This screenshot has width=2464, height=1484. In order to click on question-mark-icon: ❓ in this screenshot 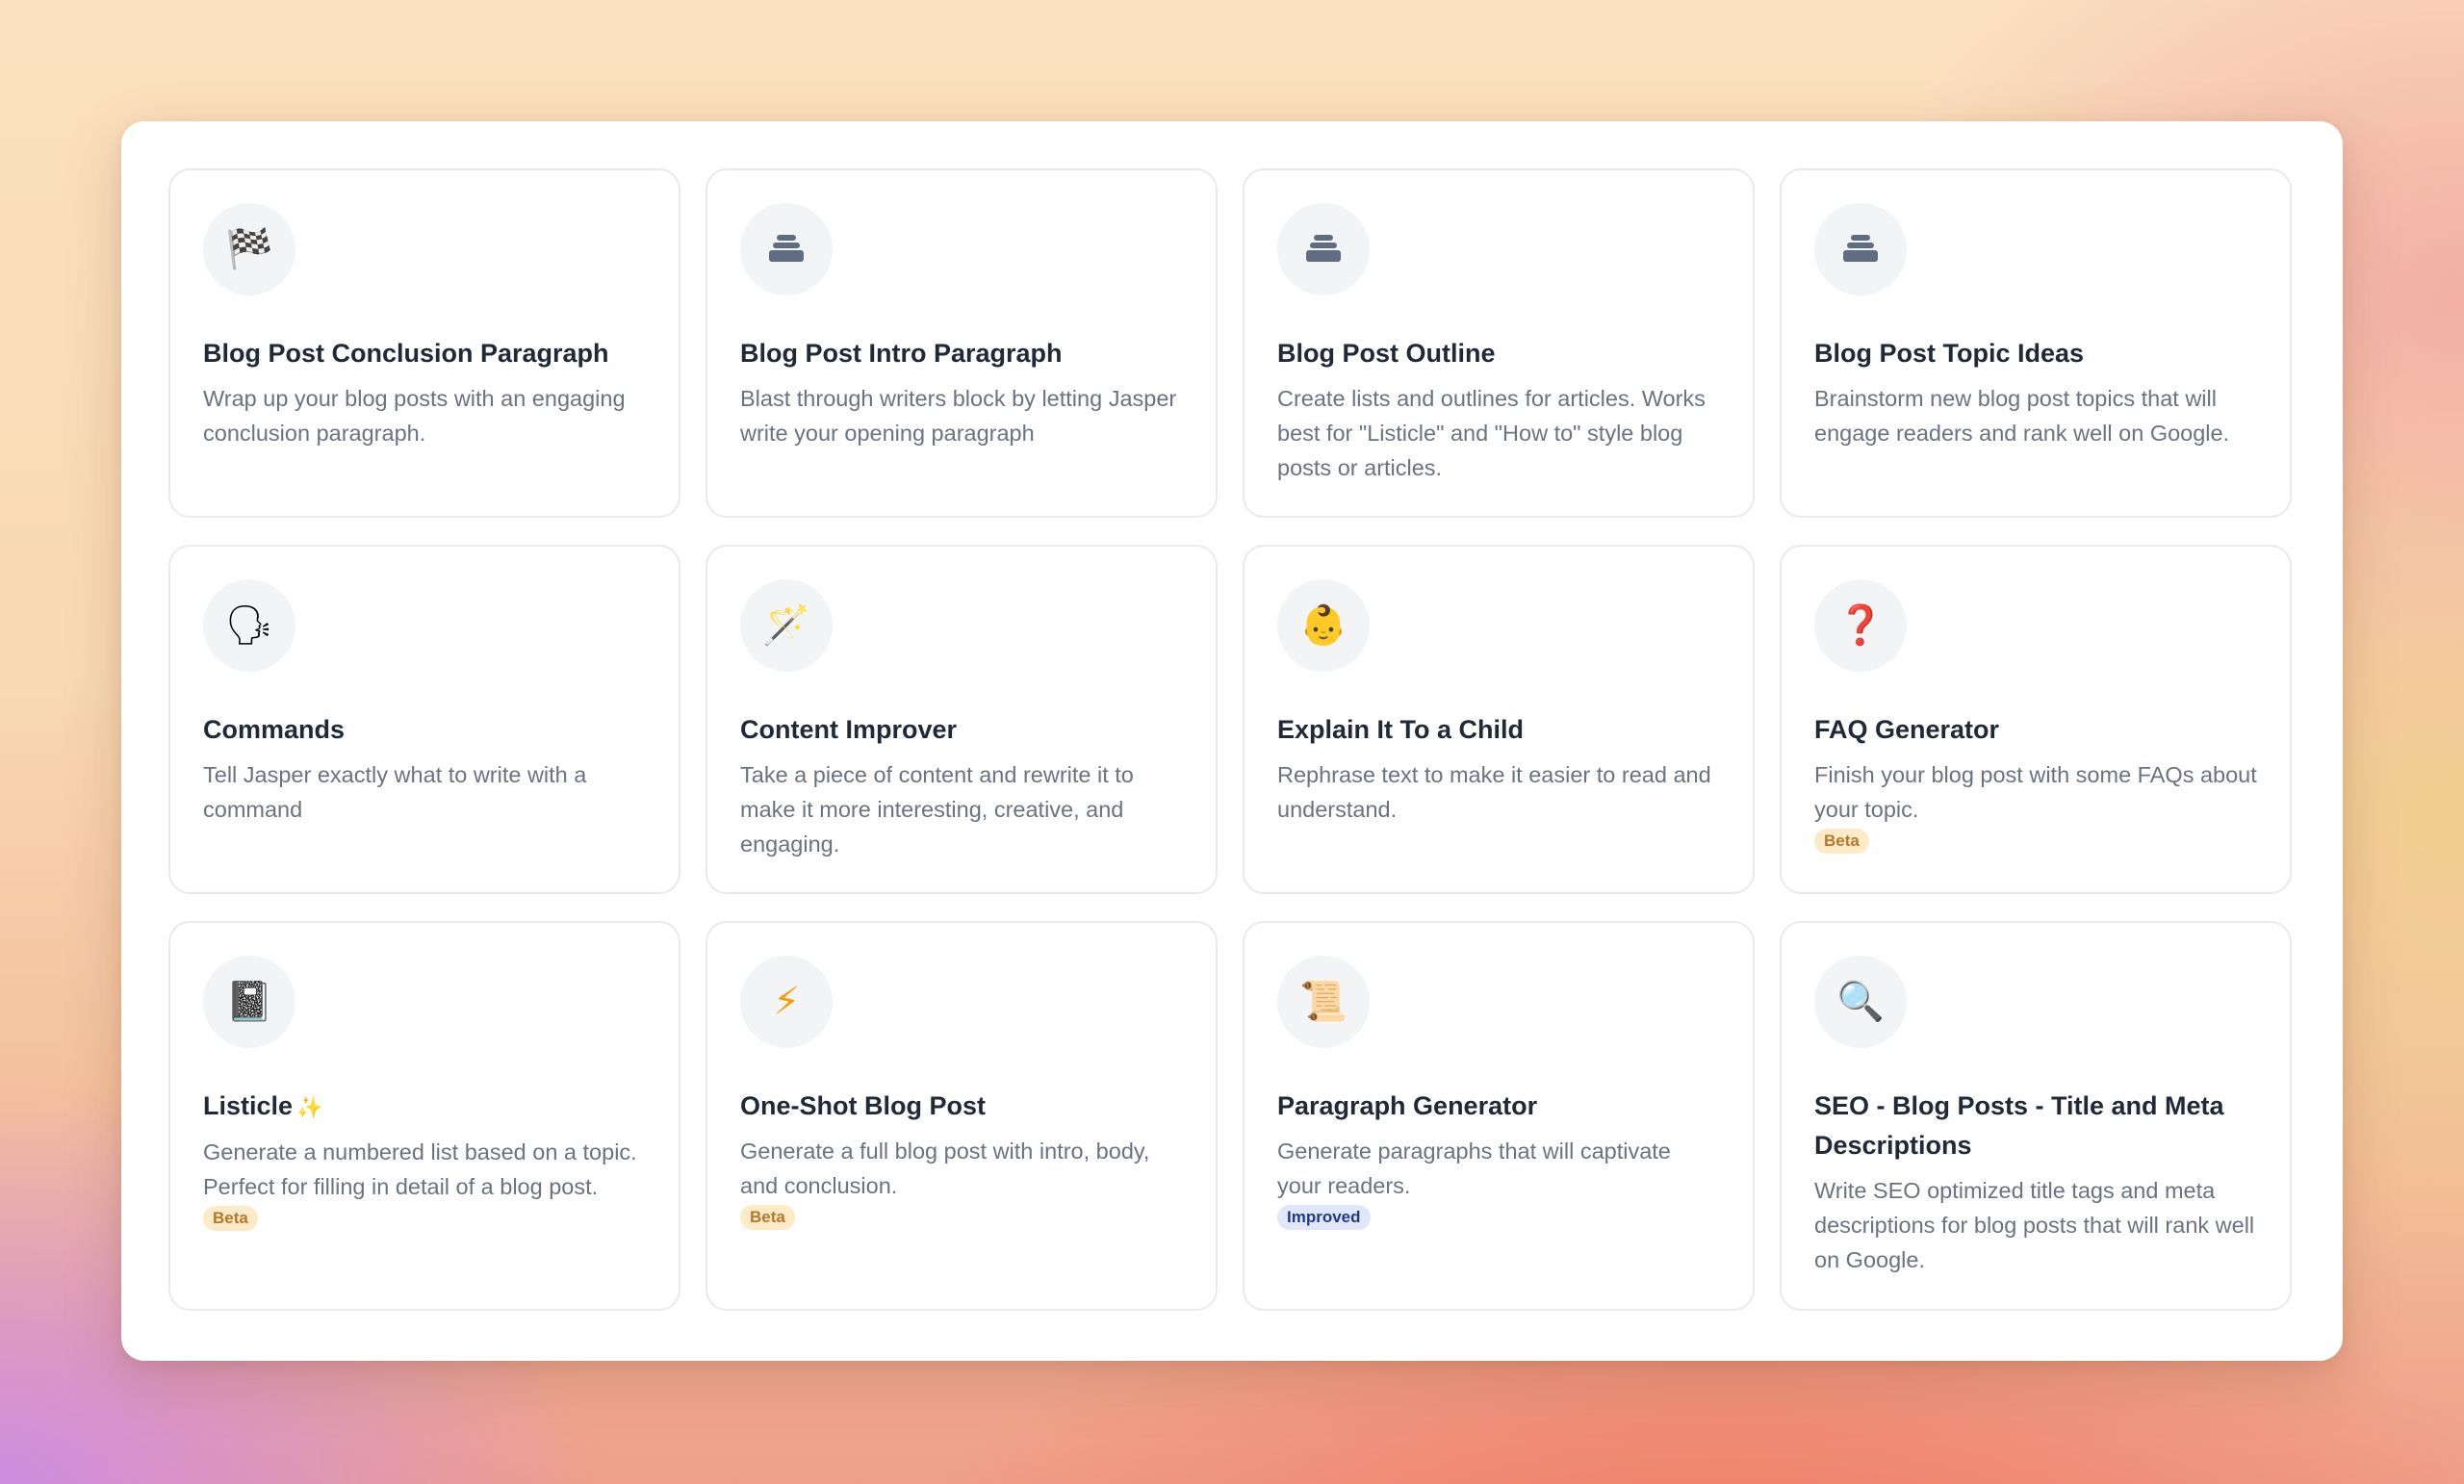, I will do `click(1860, 625)`.